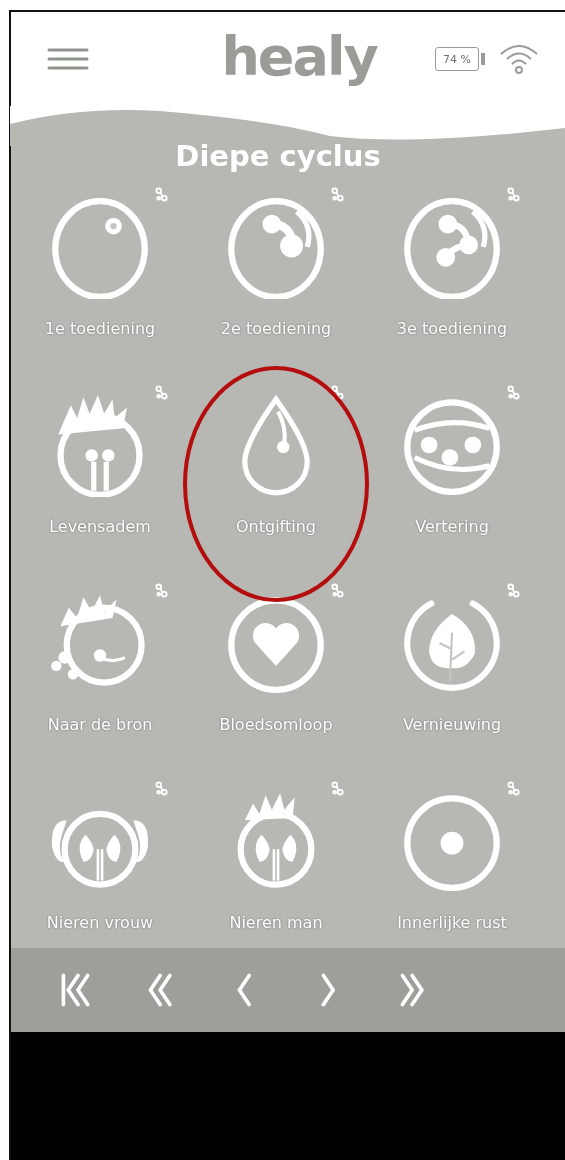  I want to click on double-chevron-right-icon, so click(412, 990).